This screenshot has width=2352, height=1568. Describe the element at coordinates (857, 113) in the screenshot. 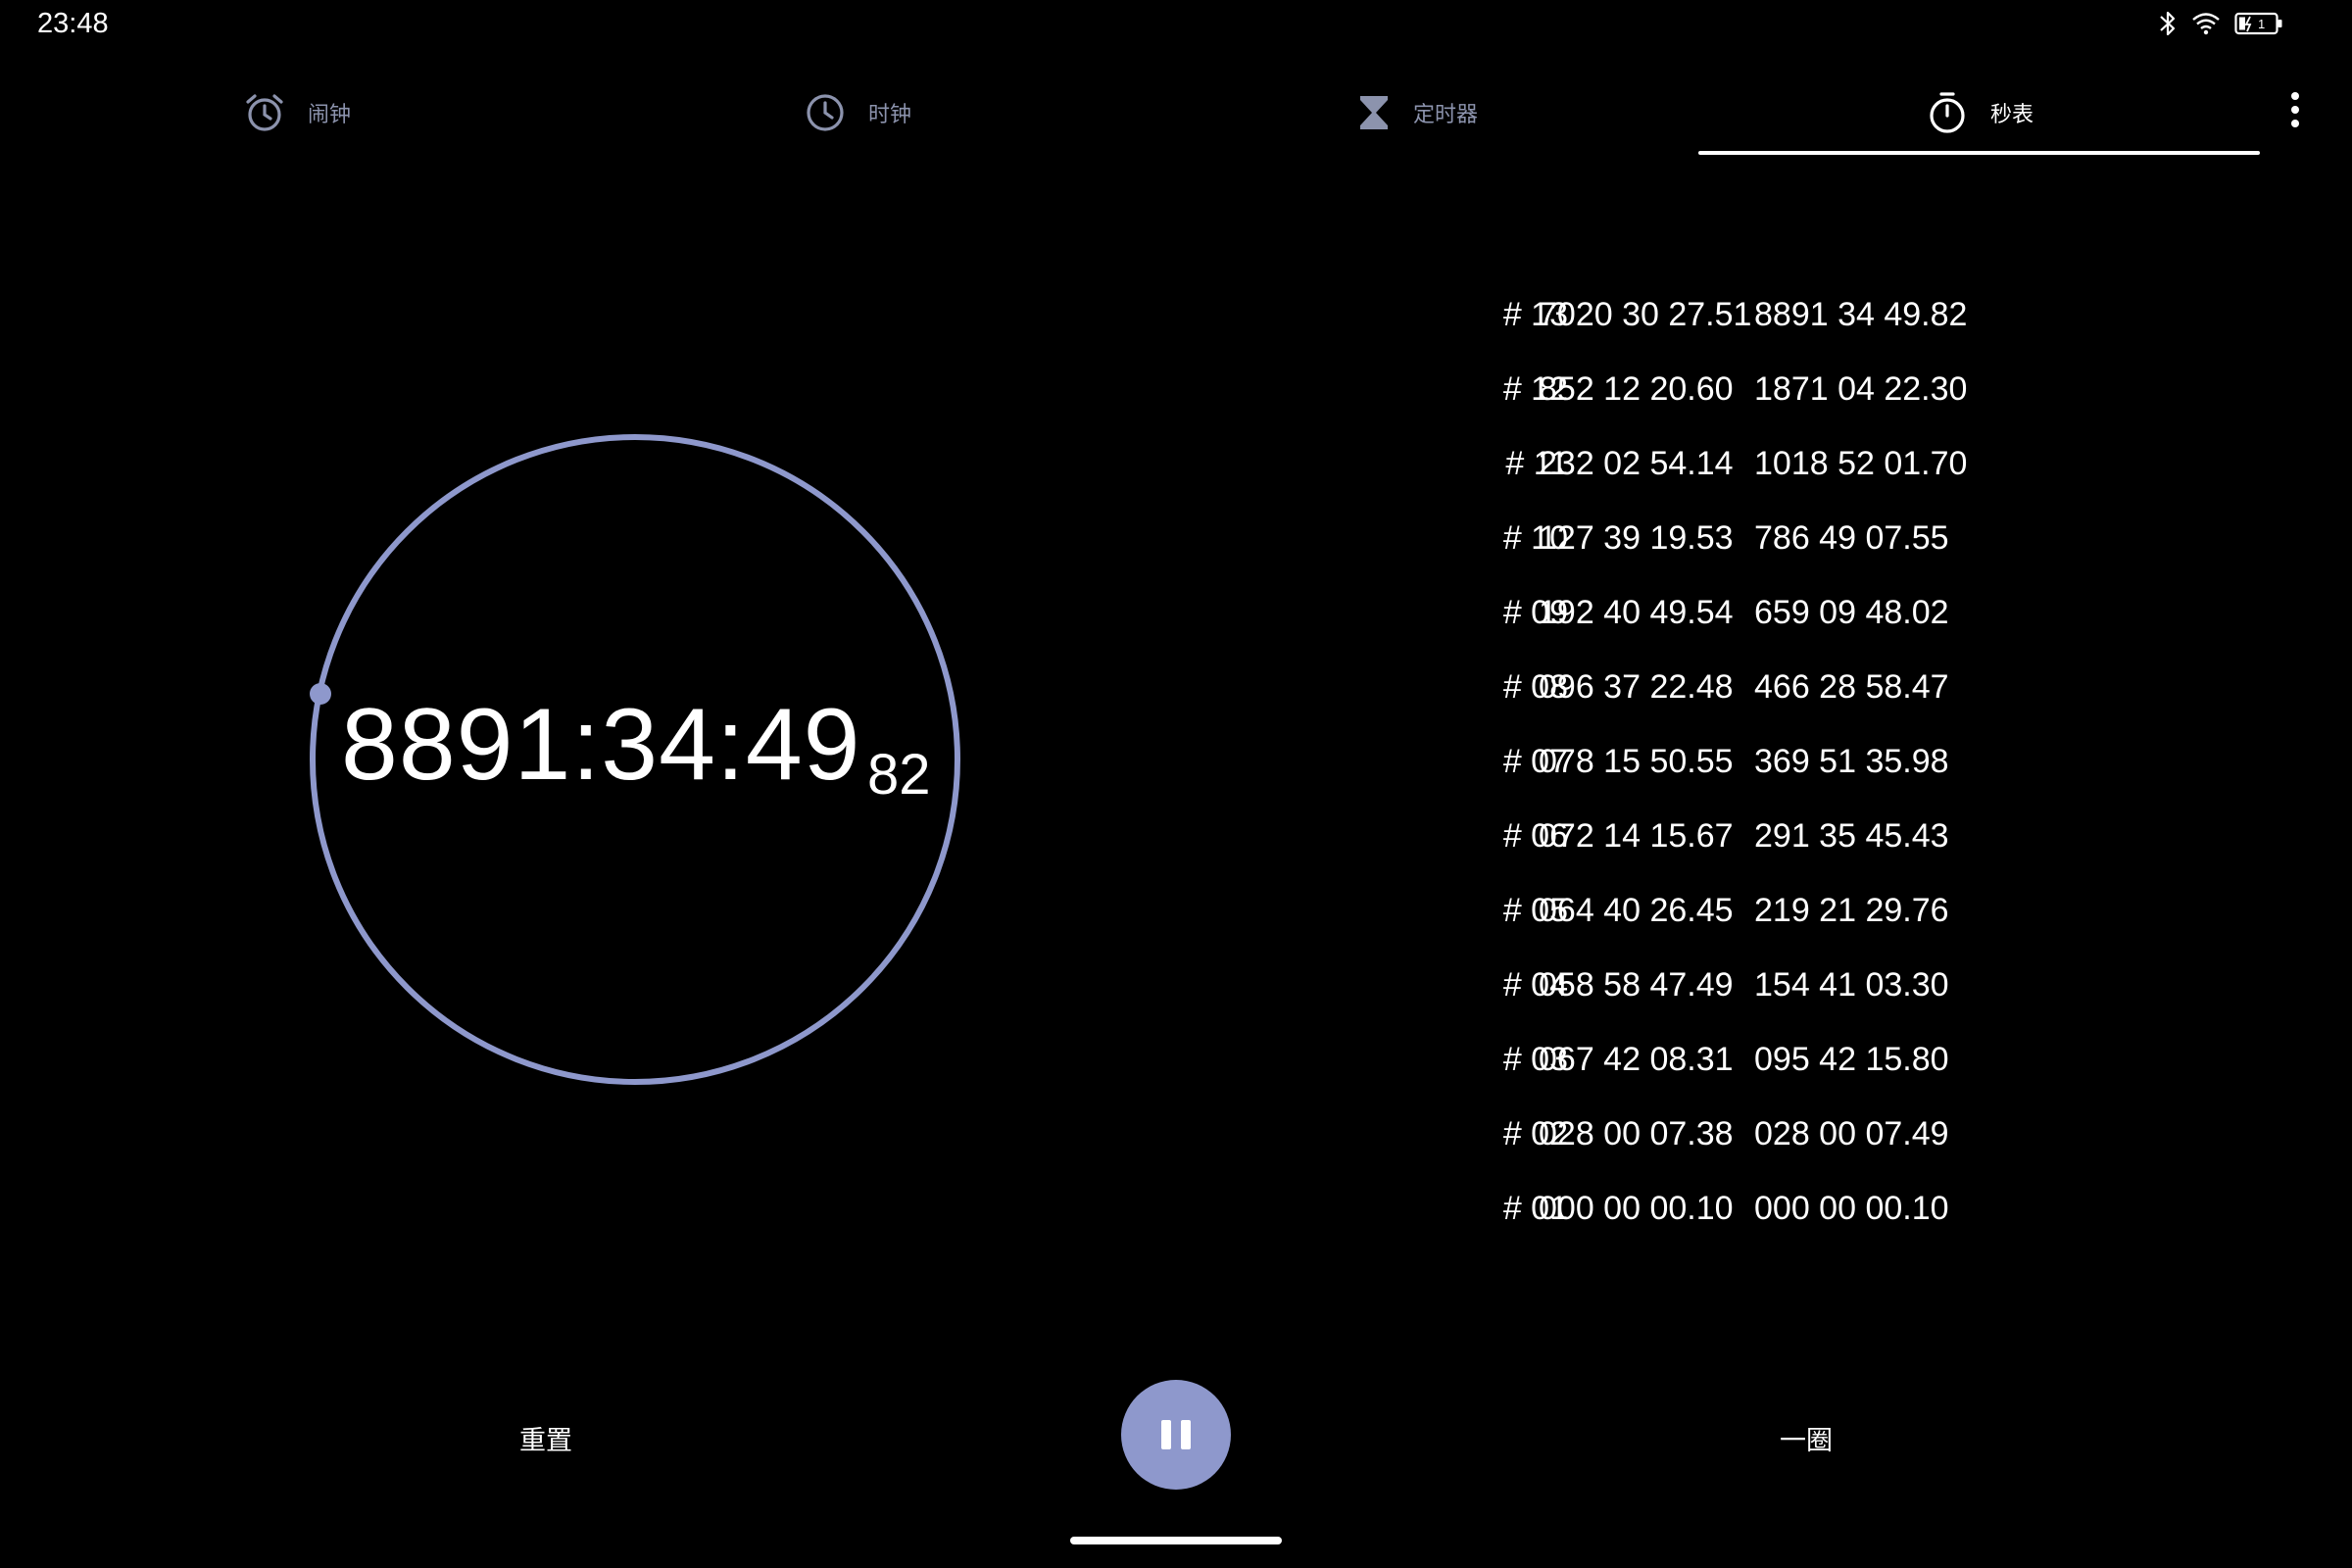

I see `tab-clock: 时钟` at that location.